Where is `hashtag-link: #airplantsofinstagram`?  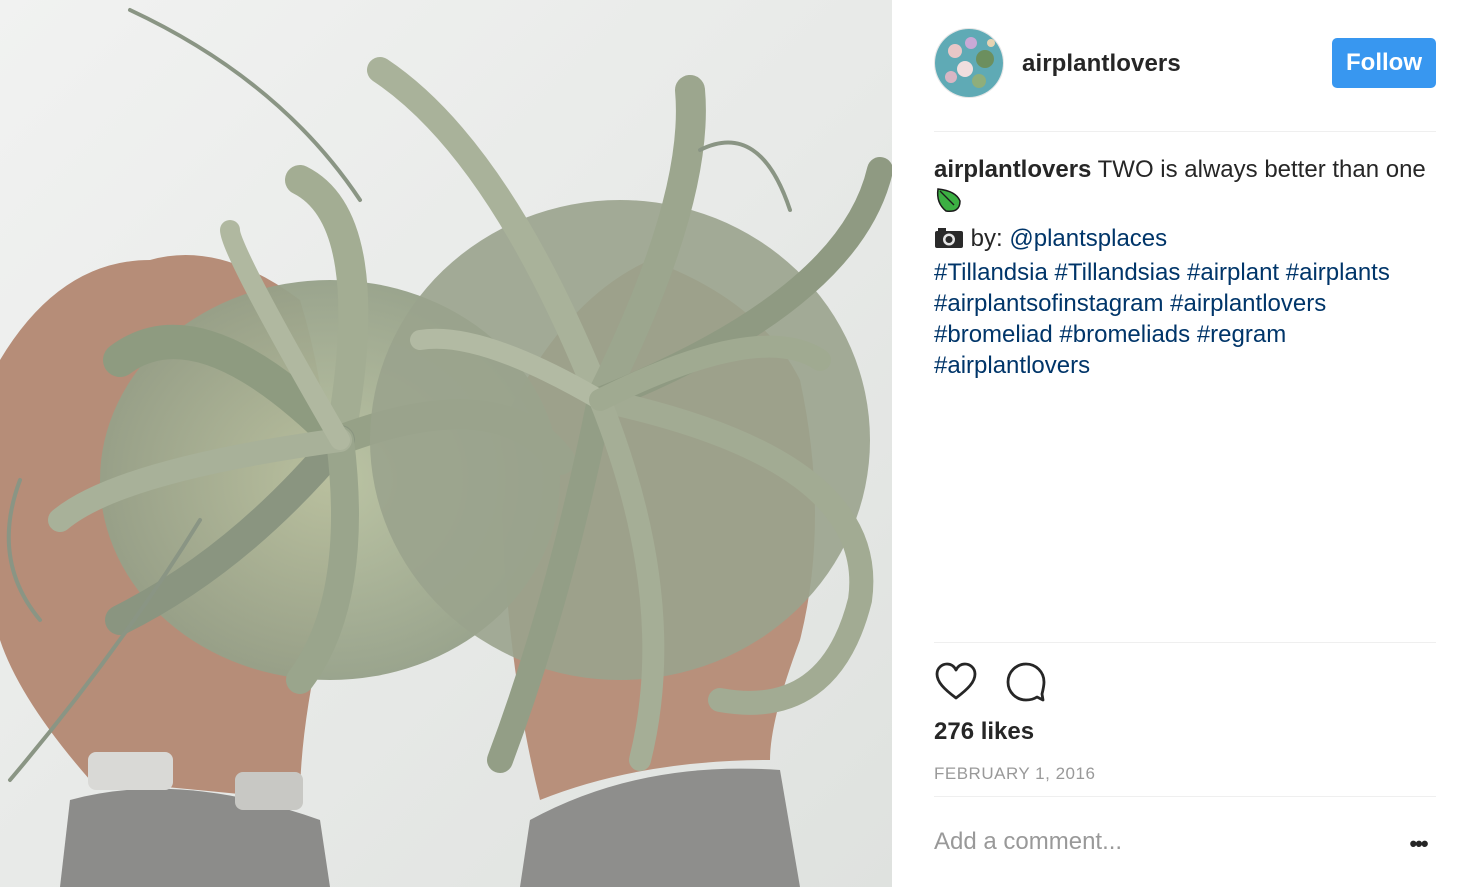
hashtag-link: #airplantsofinstagram is located at coordinates (1048, 303).